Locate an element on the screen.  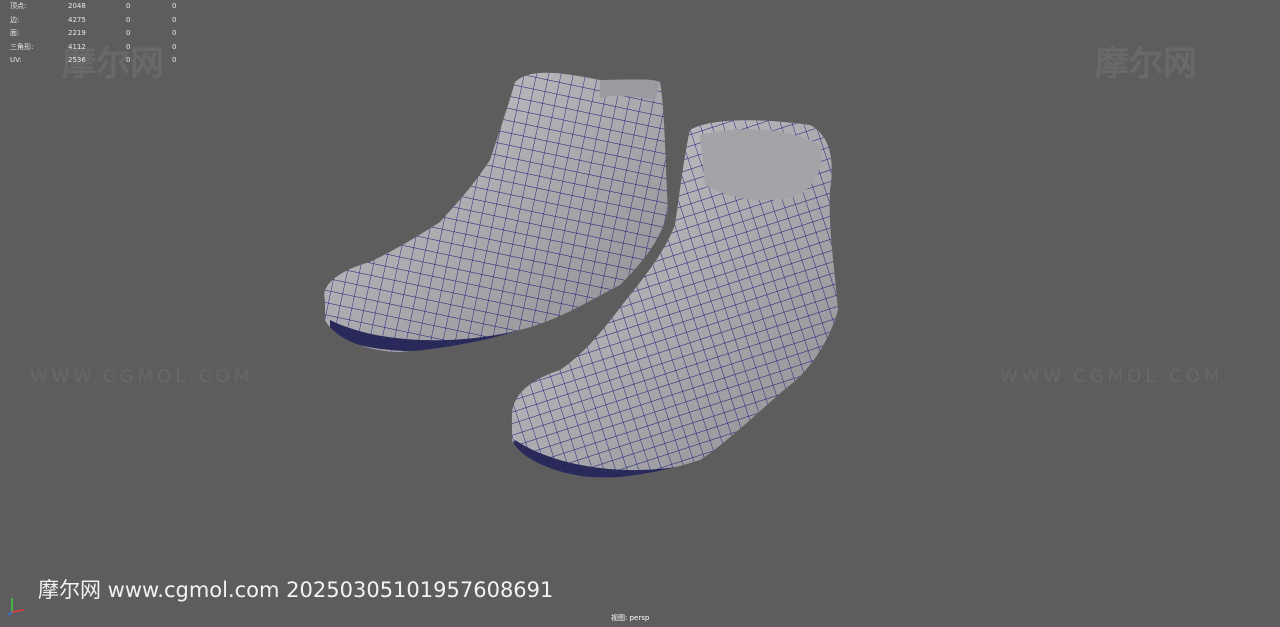
hud-label: 三角形: is located at coordinates (22, 46).